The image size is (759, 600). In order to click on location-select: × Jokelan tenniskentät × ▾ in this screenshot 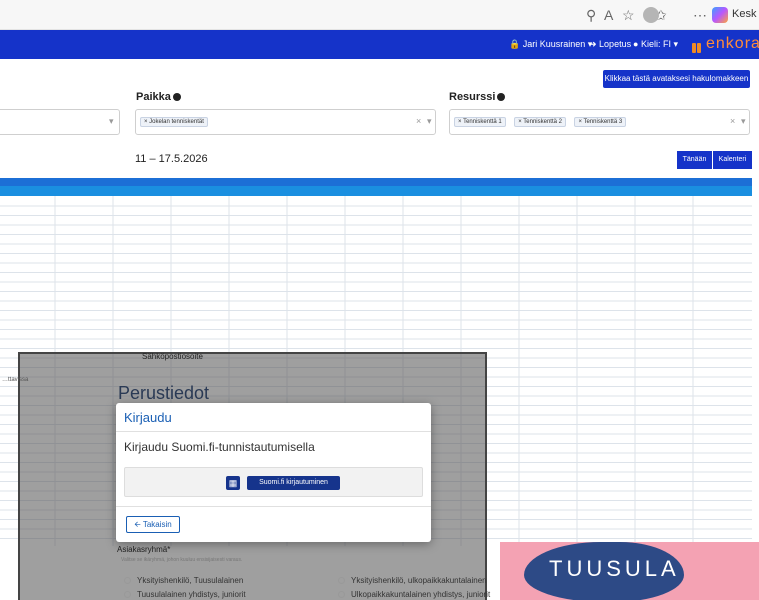, I will do `click(285, 122)`.